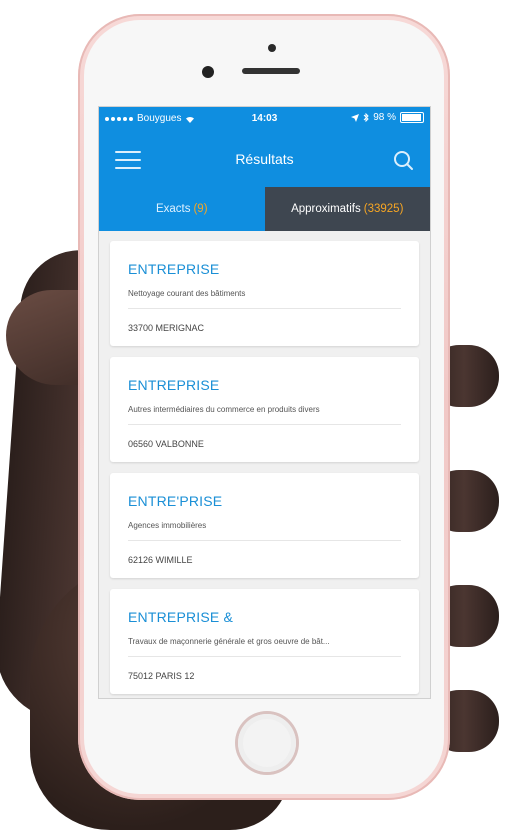 The image size is (507, 830). I want to click on home-button, so click(267, 743).